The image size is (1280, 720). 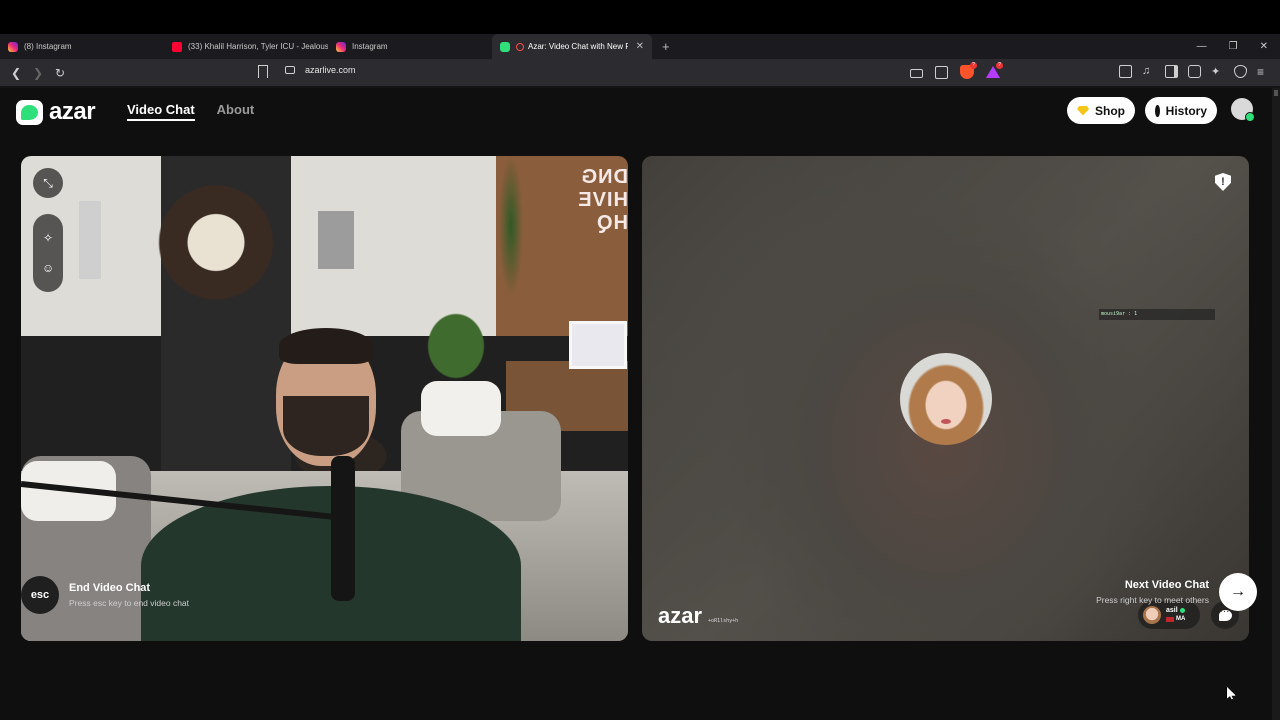 I want to click on back-button: ❮, so click(x=16, y=73).